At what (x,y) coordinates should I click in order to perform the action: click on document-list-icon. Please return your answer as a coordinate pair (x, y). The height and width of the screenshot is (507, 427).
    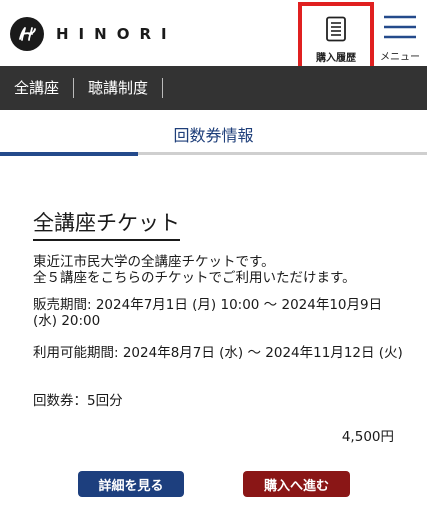
    Looking at the image, I should click on (336, 31).